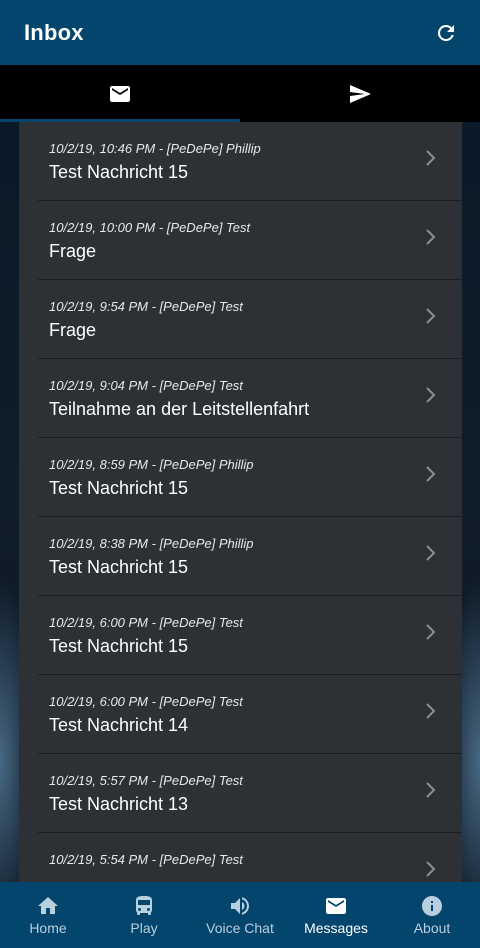  Describe the element at coordinates (151, 464) in the screenshot. I see `message-meta: 10/2/19, 8:59 PM - [PeDePe] Phillip` at that location.